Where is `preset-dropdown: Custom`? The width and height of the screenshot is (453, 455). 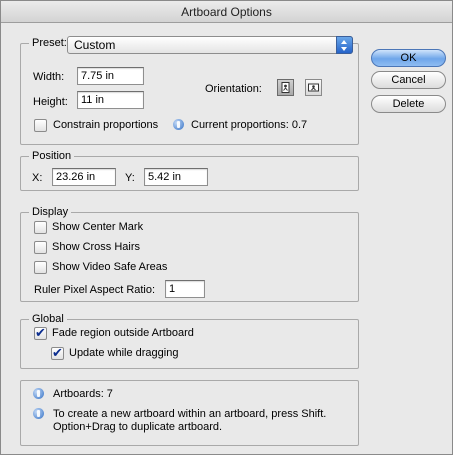
preset-dropdown: Custom is located at coordinates (210, 45).